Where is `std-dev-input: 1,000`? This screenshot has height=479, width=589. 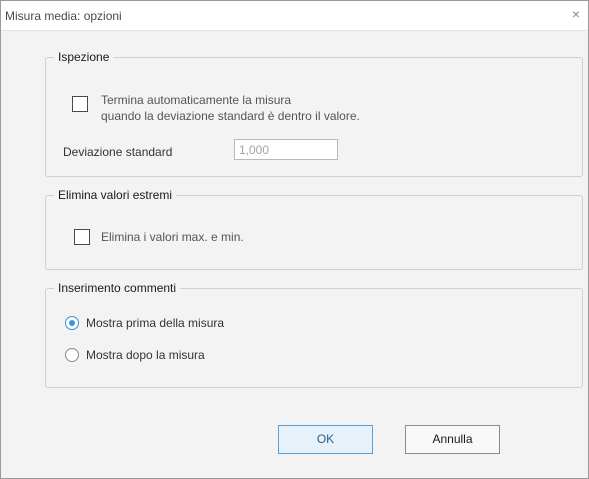 std-dev-input: 1,000 is located at coordinates (286, 149).